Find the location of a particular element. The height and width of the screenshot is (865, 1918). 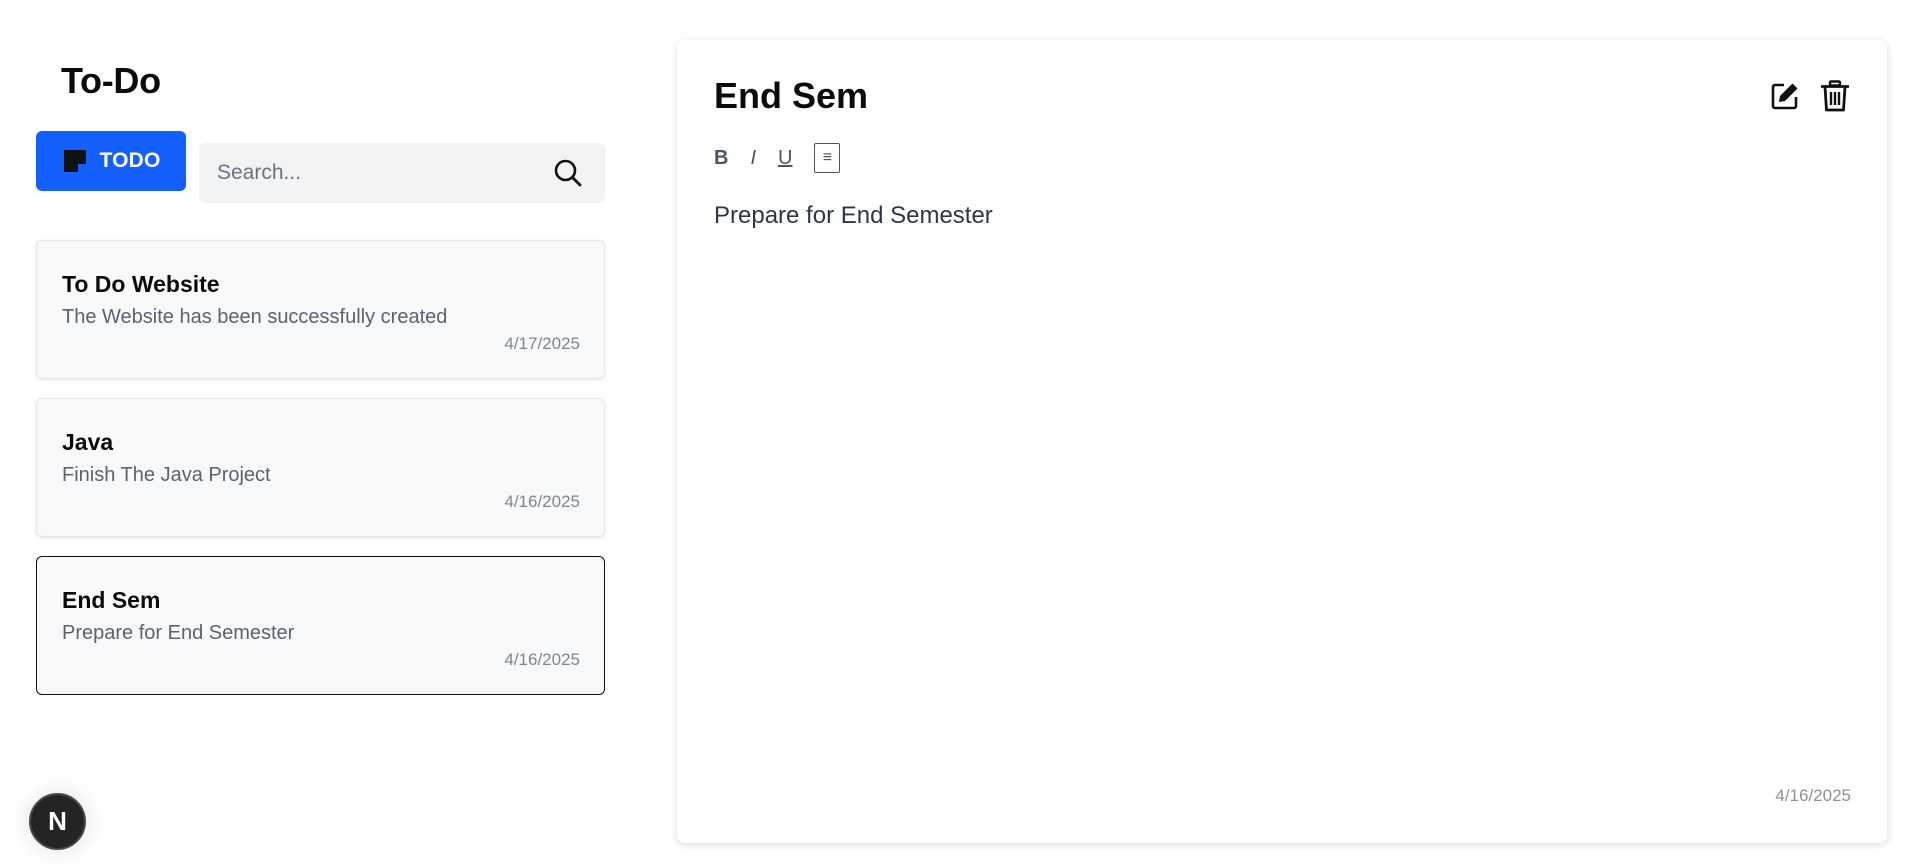

editor-body: Prepare for End Semester is located at coordinates (853, 216).